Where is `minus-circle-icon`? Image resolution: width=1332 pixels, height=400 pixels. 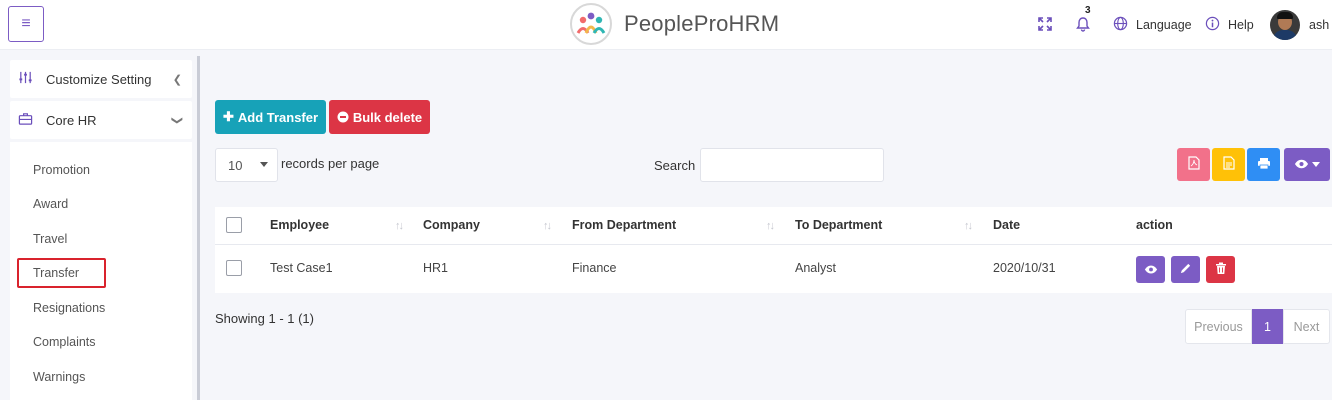 minus-circle-icon is located at coordinates (343, 117).